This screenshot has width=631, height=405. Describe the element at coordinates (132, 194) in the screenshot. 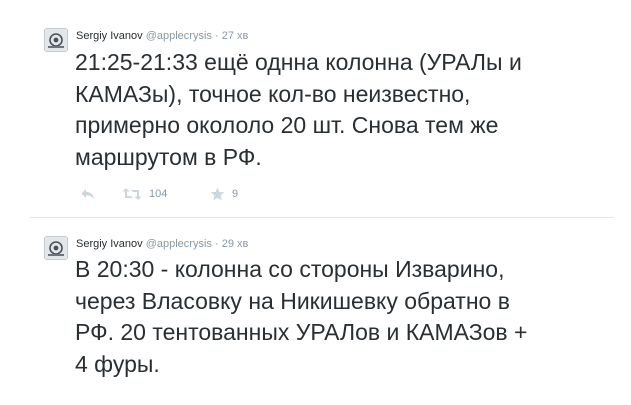

I see `retweet-icon` at that location.